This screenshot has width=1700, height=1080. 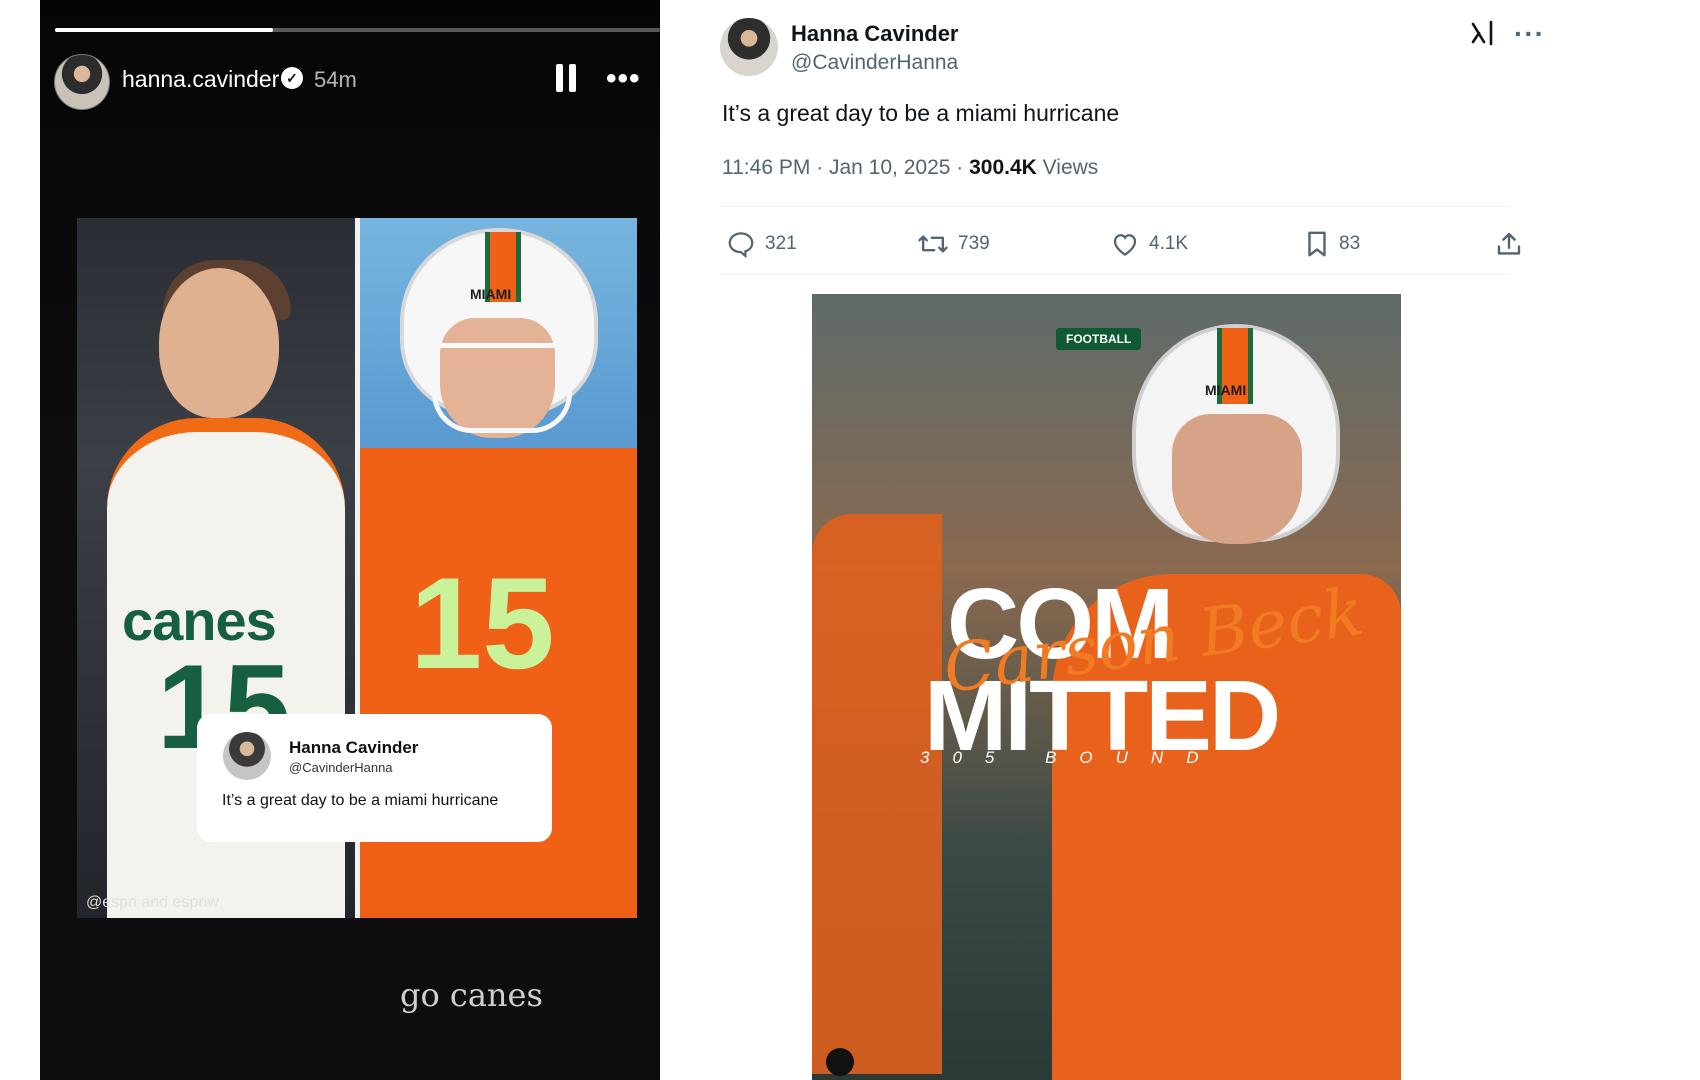 What do you see at coordinates (1071, 757) in the screenshot?
I see `tagline: 305 BOUND` at bounding box center [1071, 757].